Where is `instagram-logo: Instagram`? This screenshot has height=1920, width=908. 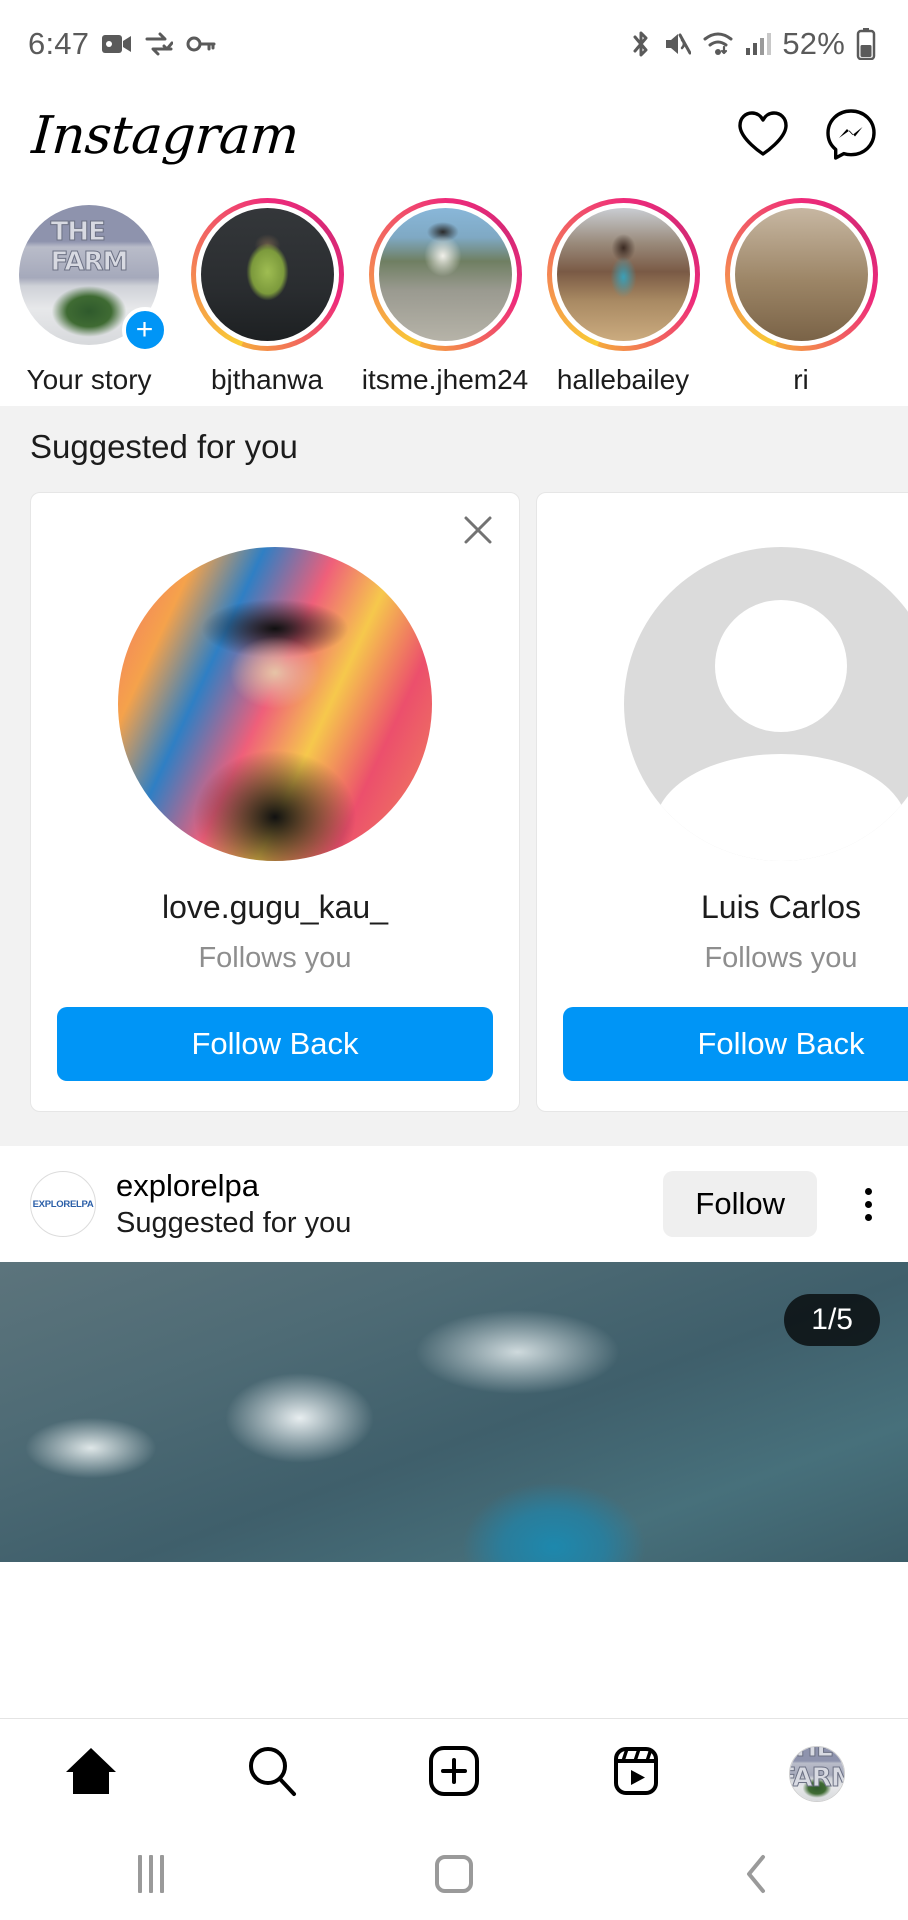
instagram-logo: Instagram is located at coordinates (165, 136).